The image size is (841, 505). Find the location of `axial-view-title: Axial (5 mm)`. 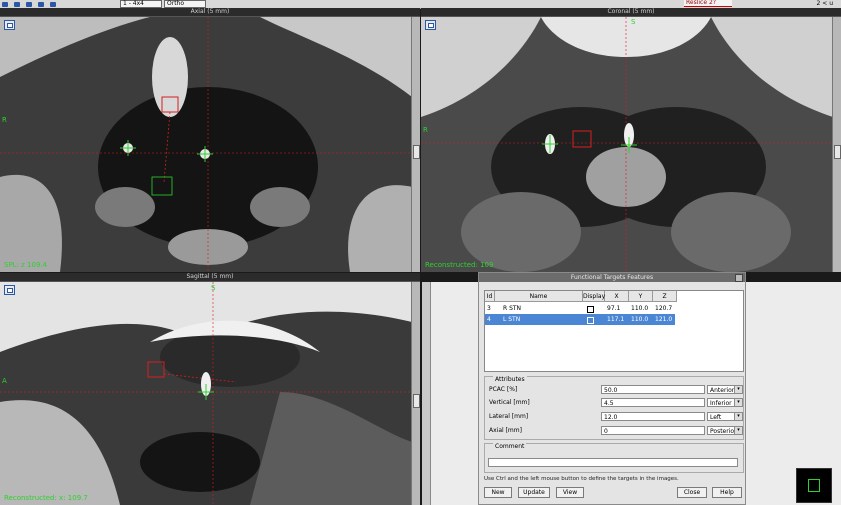

axial-view-title: Axial (5 mm) is located at coordinates (210, 12).